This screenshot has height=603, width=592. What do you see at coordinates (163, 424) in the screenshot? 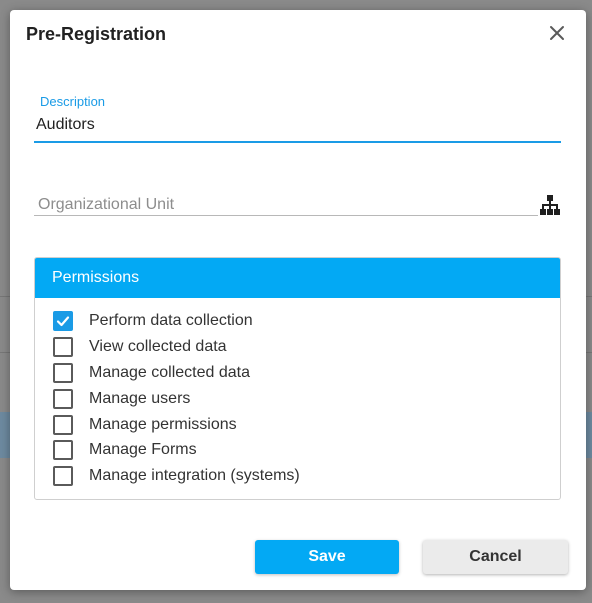
I see `permission-label: Manage permissions` at bounding box center [163, 424].